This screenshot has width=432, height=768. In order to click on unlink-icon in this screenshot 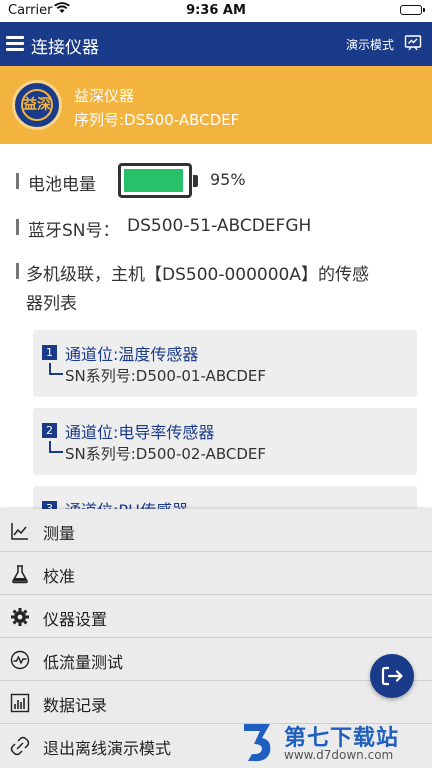, I will do `click(20, 746)`.